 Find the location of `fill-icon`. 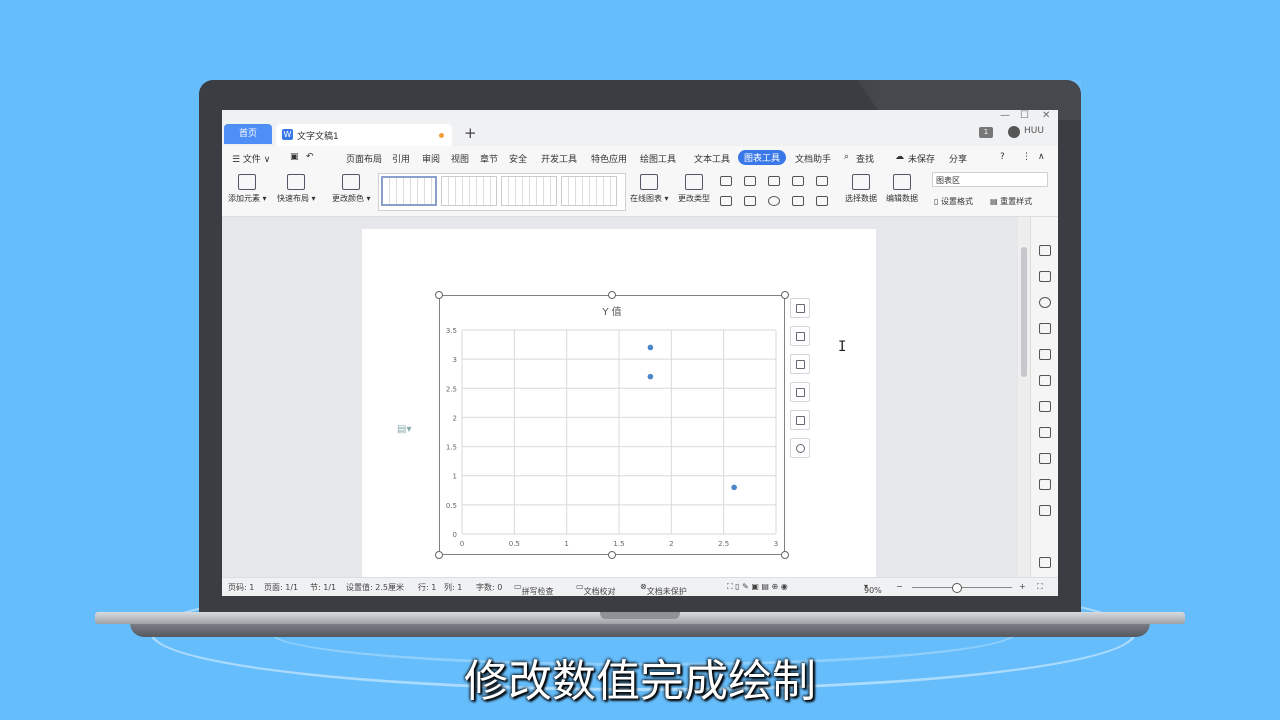

fill-icon is located at coordinates (1045, 354).